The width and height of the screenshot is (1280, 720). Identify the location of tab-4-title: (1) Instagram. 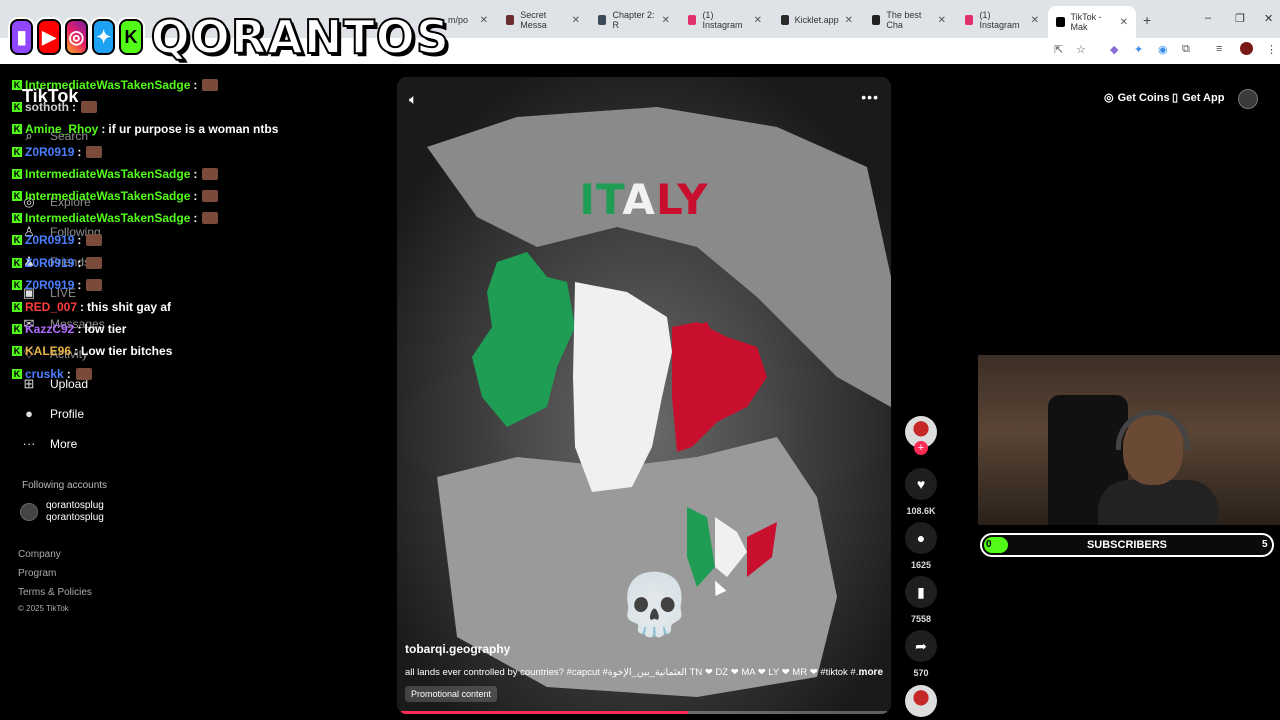
(722, 20).